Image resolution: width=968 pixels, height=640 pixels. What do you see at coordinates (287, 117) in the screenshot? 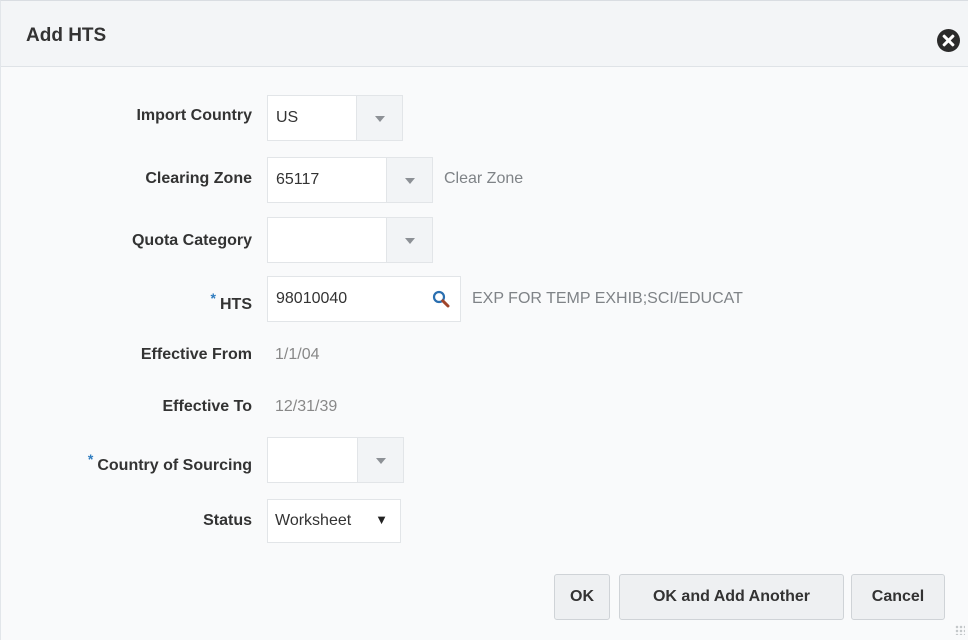
I see `import-country-value: US` at bounding box center [287, 117].